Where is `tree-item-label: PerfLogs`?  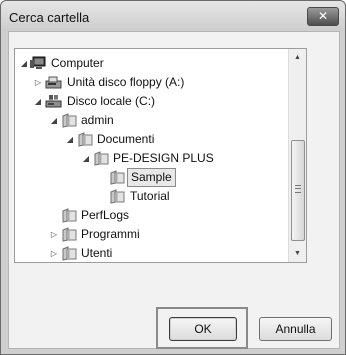
tree-item-label: PerfLogs is located at coordinates (105, 215).